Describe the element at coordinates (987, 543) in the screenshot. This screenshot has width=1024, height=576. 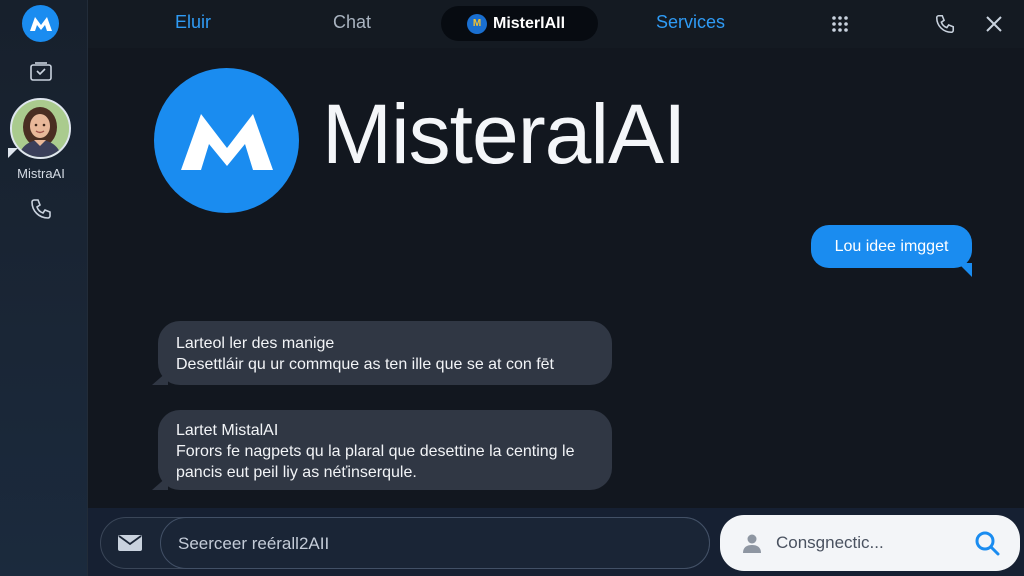
I see `search-icon` at that location.